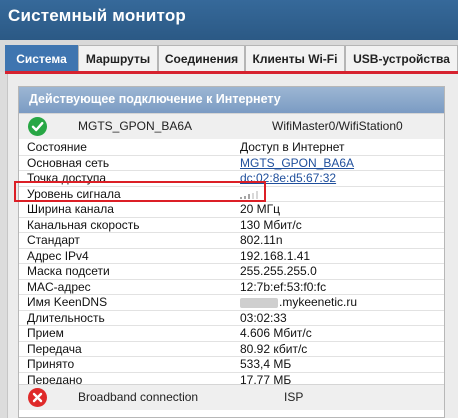 This screenshot has width=458, height=418. Describe the element at coordinates (138, 397) in the screenshot. I see `connection-name: Broadband connection` at that location.